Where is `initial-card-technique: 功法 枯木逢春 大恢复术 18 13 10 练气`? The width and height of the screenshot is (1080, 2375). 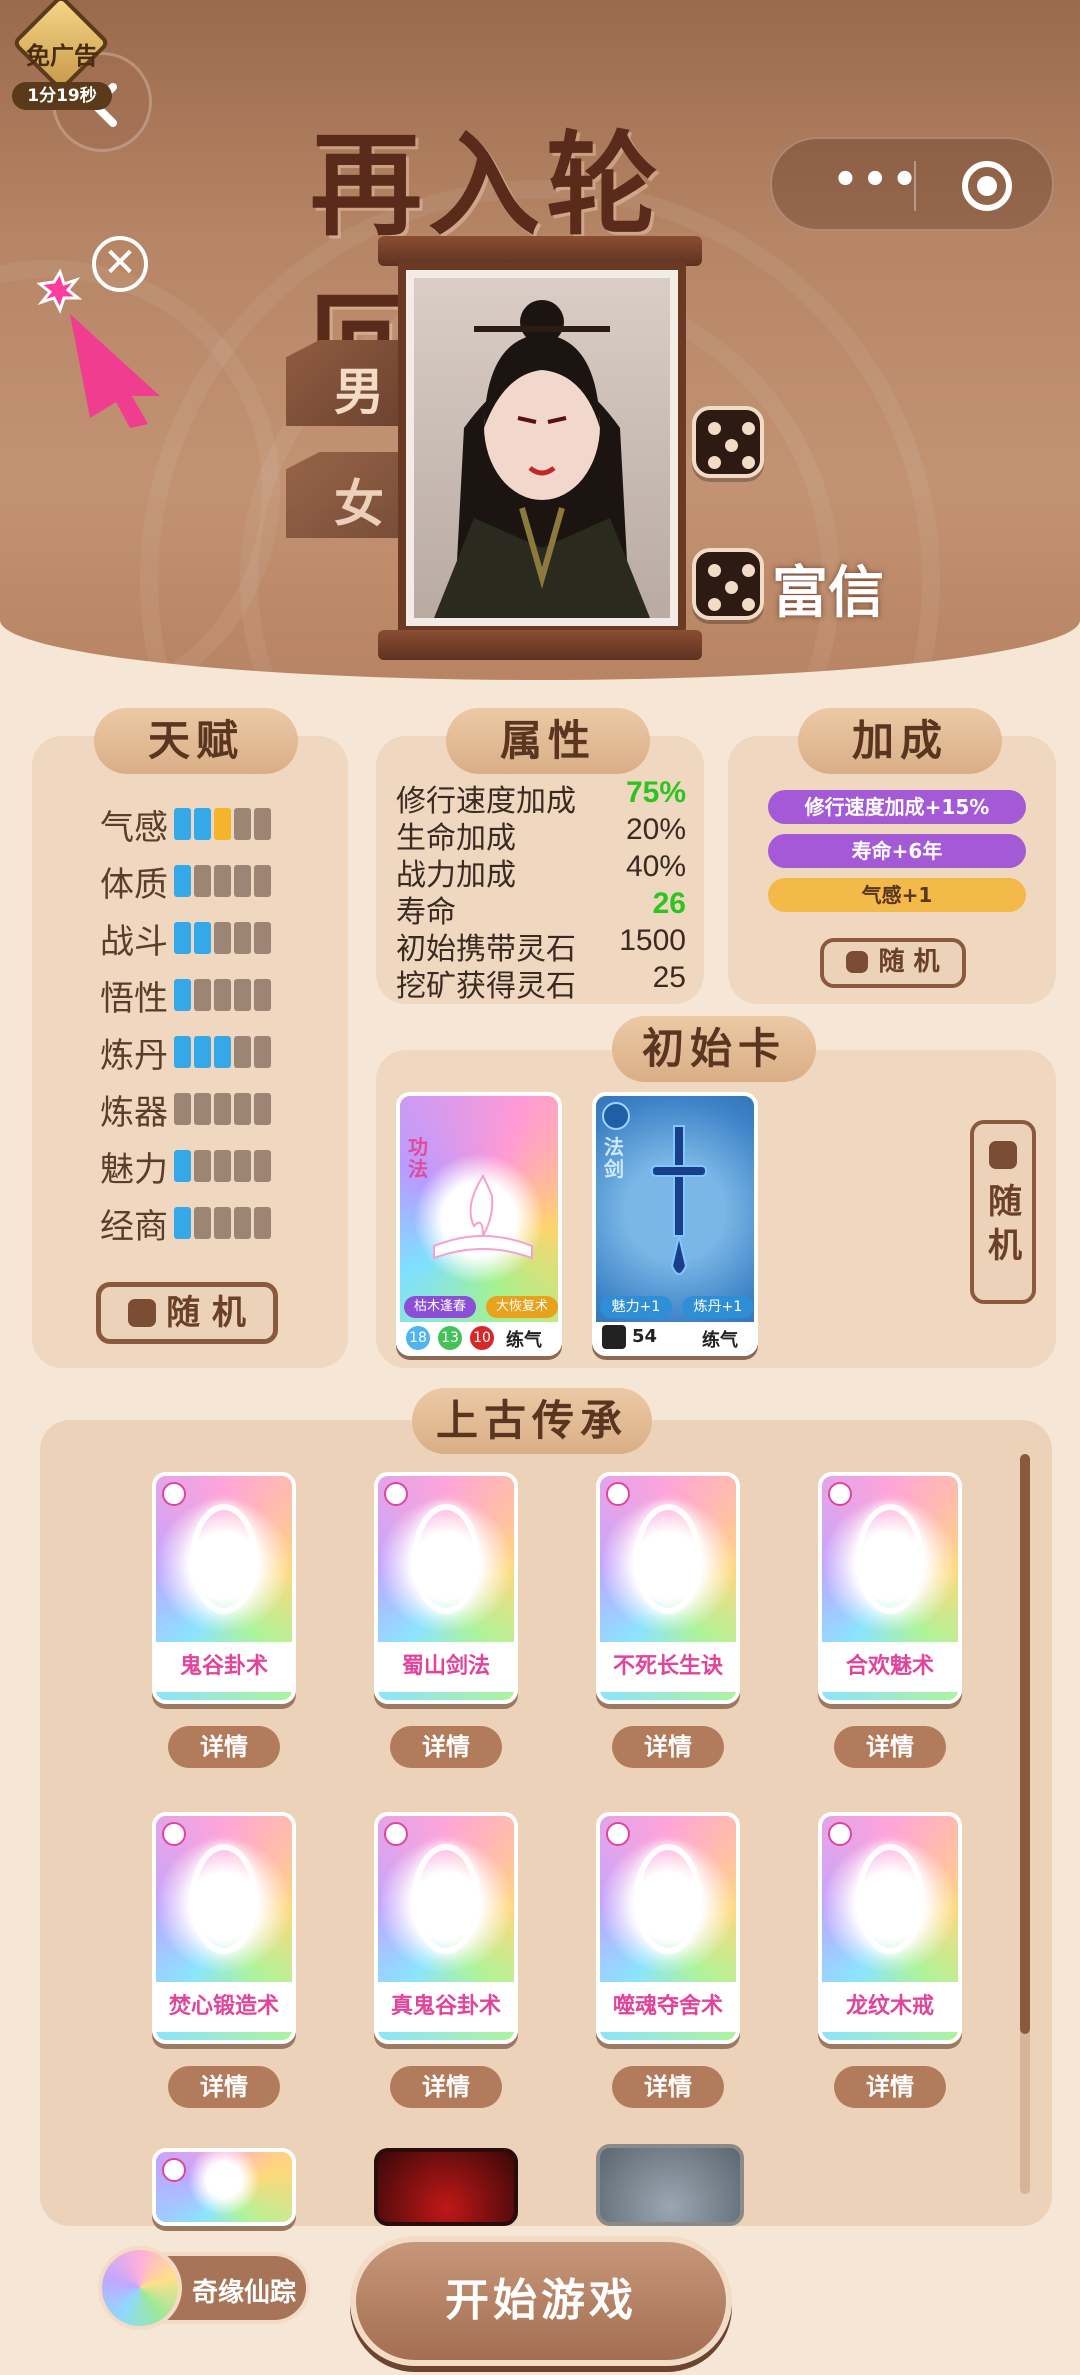 initial-card-technique: 功法 枯木逢春 大恢复术 18 13 10 练气 is located at coordinates (479, 1224).